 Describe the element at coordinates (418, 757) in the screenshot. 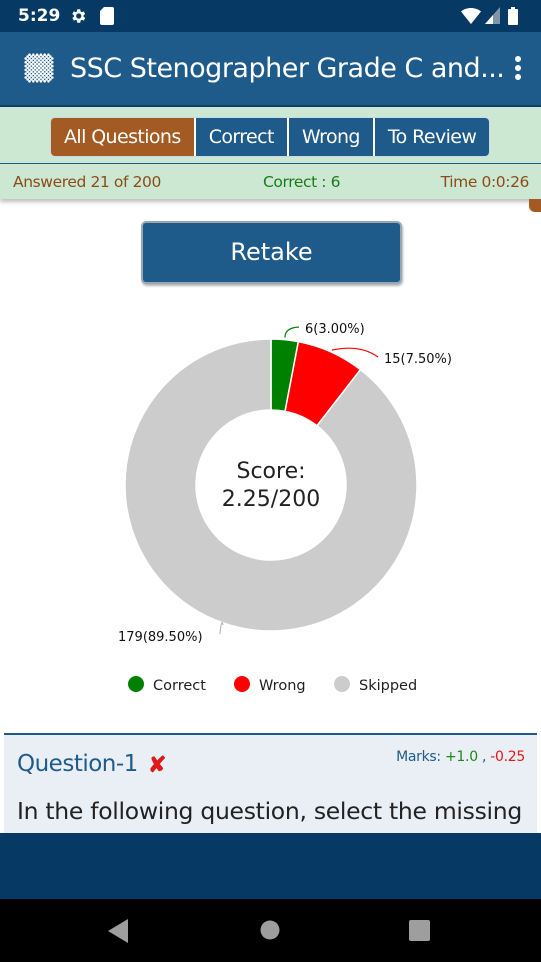

I see `marks-label: Marks:` at that location.